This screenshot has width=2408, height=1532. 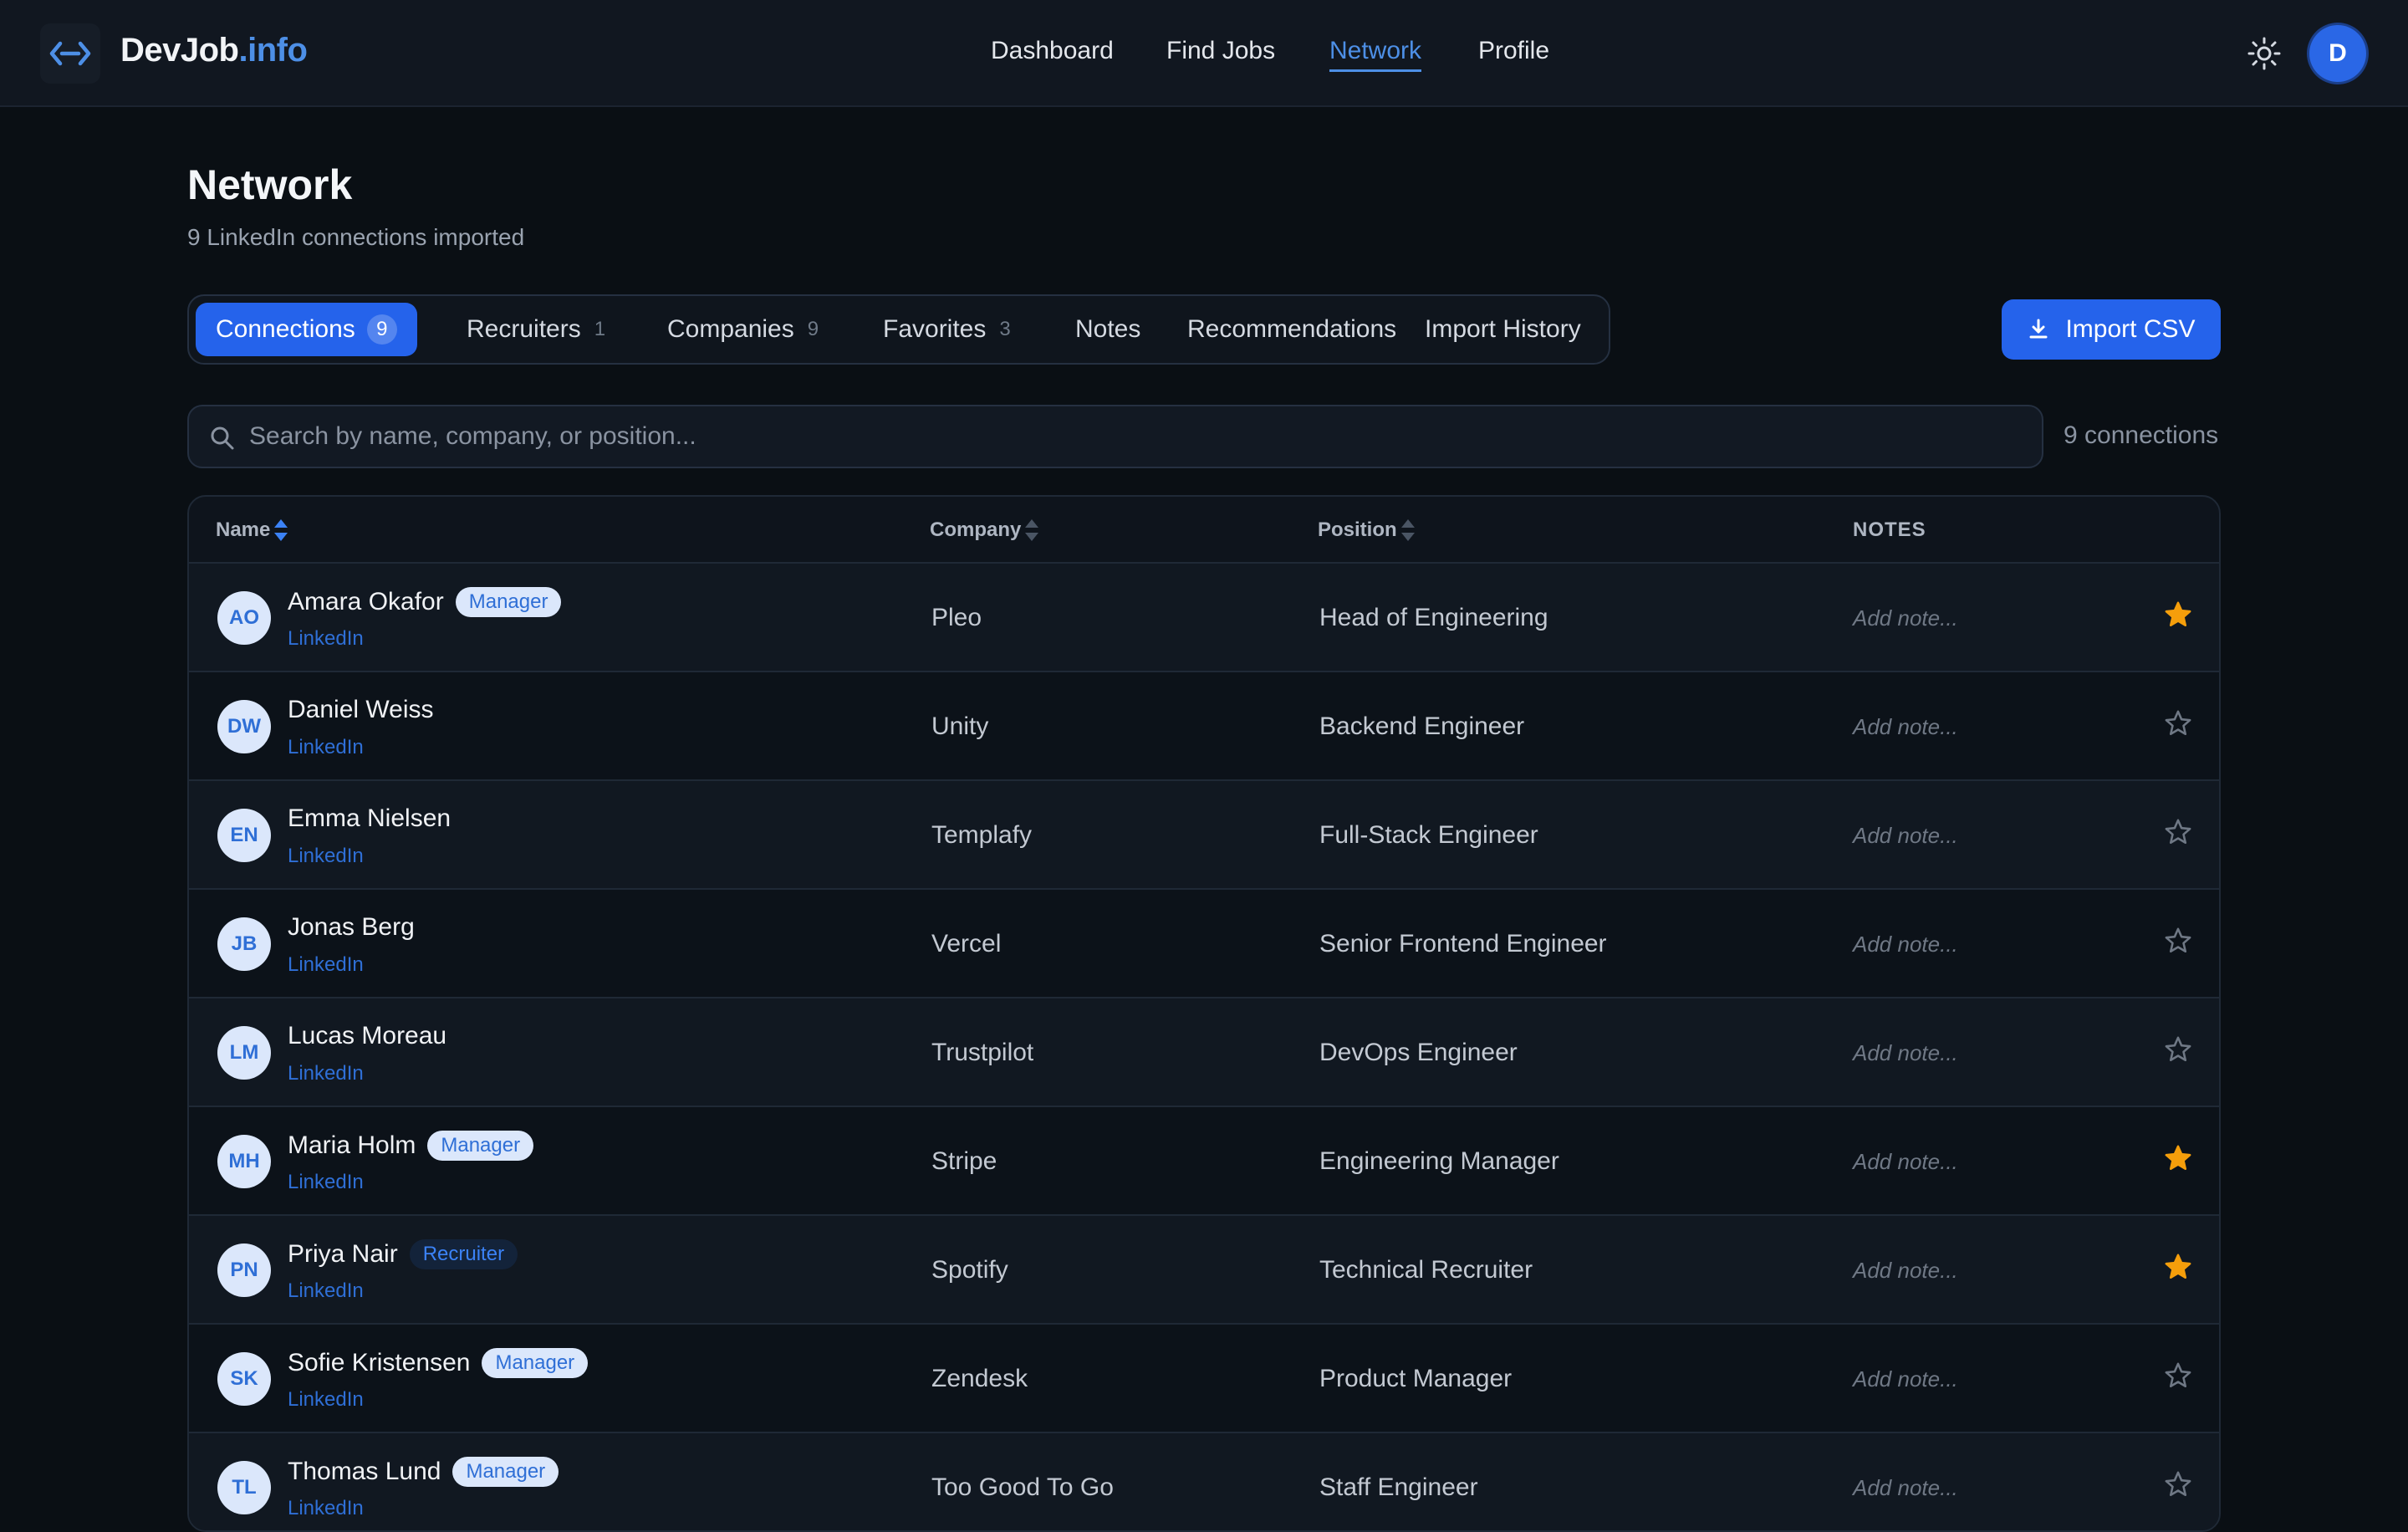 I want to click on contact-name-text: Amara Okafor, so click(x=366, y=601).